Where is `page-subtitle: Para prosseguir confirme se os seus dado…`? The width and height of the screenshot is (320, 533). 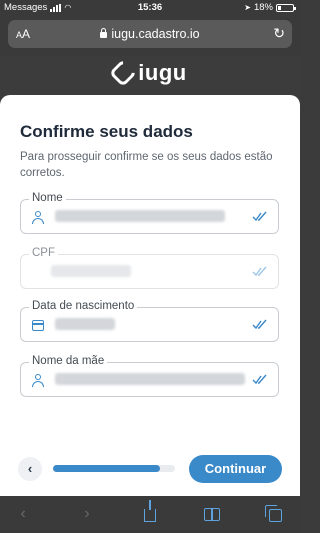 page-subtitle: Para prosseguir confirme se os seus dado… is located at coordinates (146, 165).